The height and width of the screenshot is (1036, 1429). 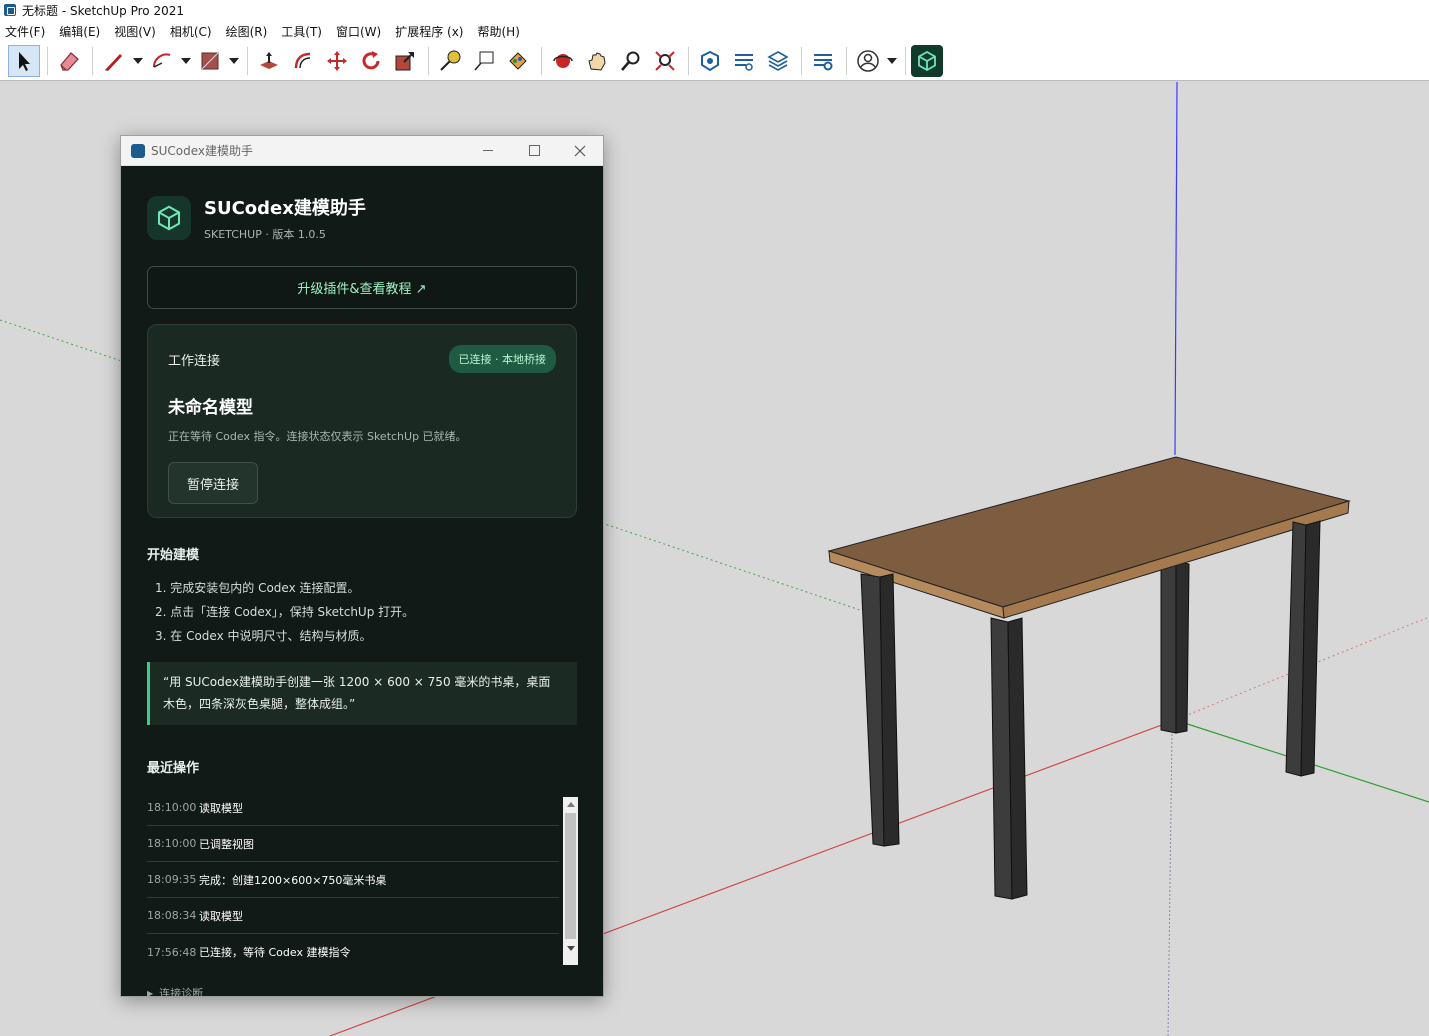 What do you see at coordinates (169, 218) in the screenshot?
I see `sucodex-logo-icon` at bounding box center [169, 218].